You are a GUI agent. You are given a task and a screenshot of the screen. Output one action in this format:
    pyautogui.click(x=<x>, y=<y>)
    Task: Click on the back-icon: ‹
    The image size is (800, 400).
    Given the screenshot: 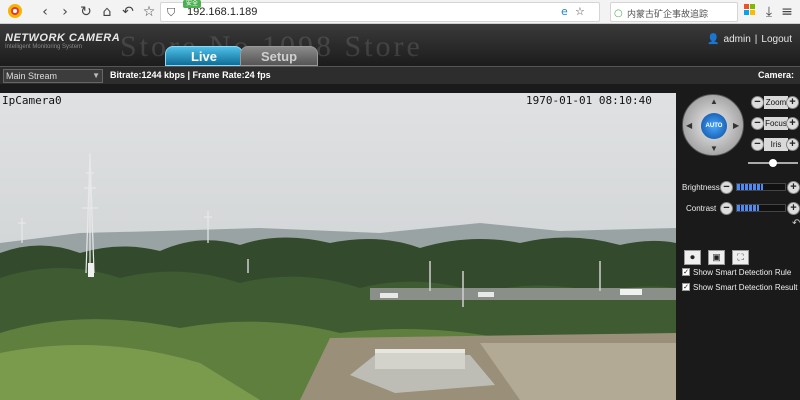 What is the action you would take?
    pyautogui.click(x=45, y=12)
    